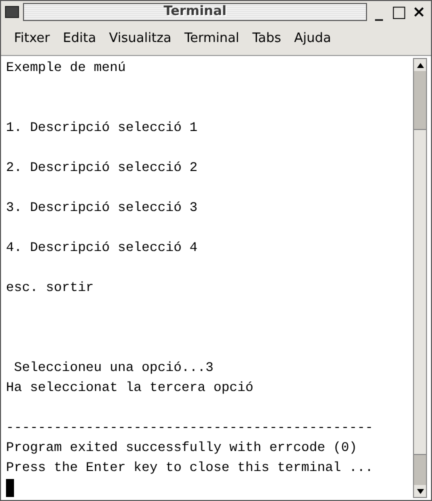 The image size is (432, 501). What do you see at coordinates (379, 12) in the screenshot?
I see `minimize-button: _` at bounding box center [379, 12].